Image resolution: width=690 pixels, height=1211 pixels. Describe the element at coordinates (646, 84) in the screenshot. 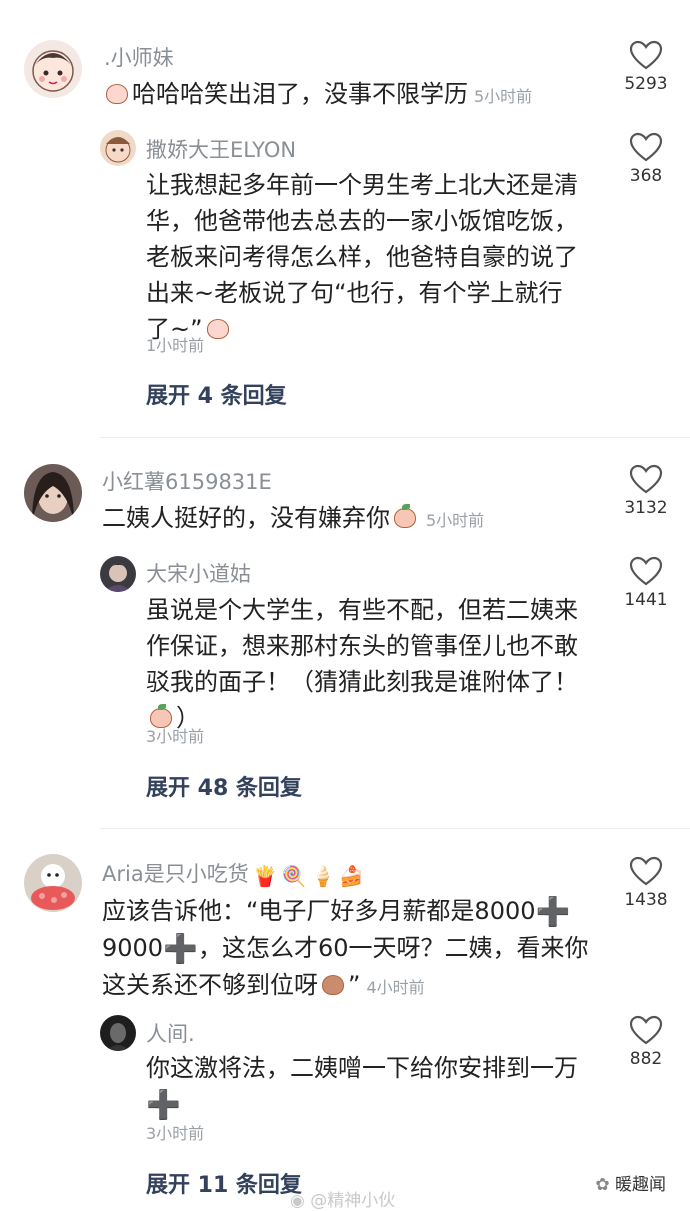

I see `like-count: 5293` at that location.